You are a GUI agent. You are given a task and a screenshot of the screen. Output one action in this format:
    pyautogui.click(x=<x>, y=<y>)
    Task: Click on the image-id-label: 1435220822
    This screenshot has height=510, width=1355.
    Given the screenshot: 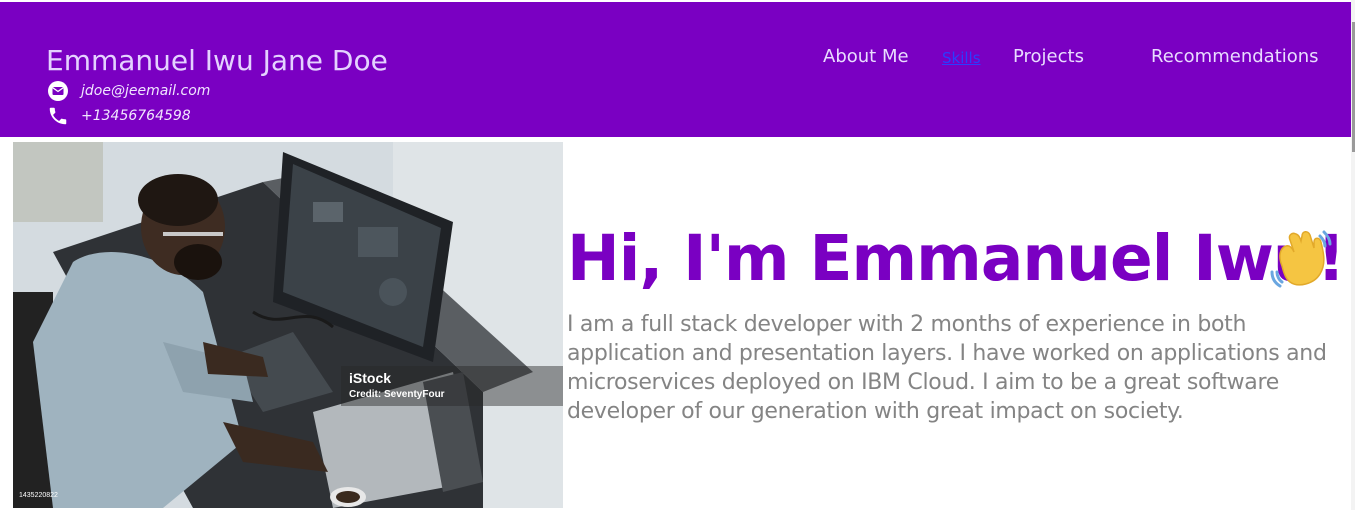 What is the action you would take?
    pyautogui.click(x=38, y=495)
    